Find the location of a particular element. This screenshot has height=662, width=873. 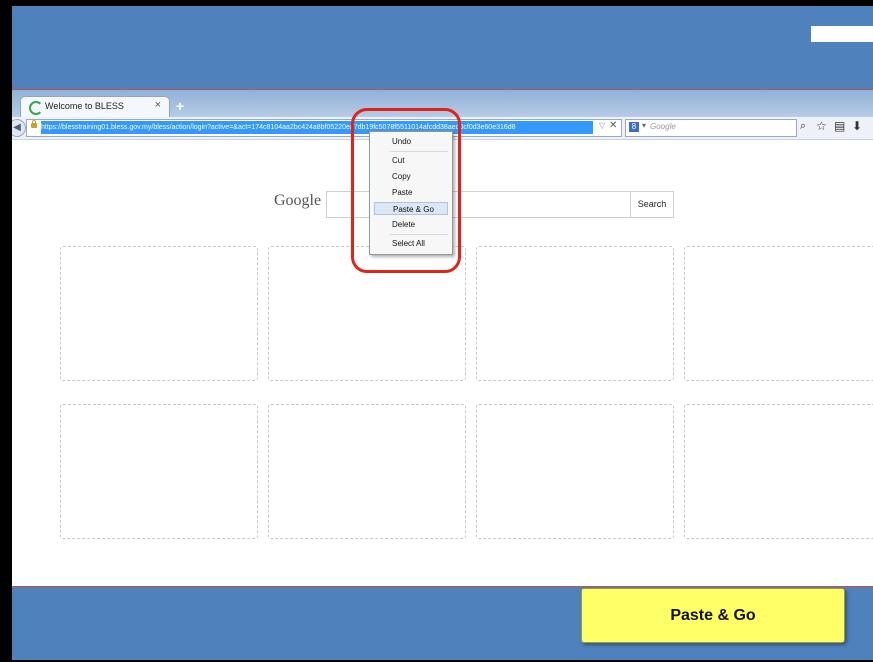

top-white-box is located at coordinates (842, 34).